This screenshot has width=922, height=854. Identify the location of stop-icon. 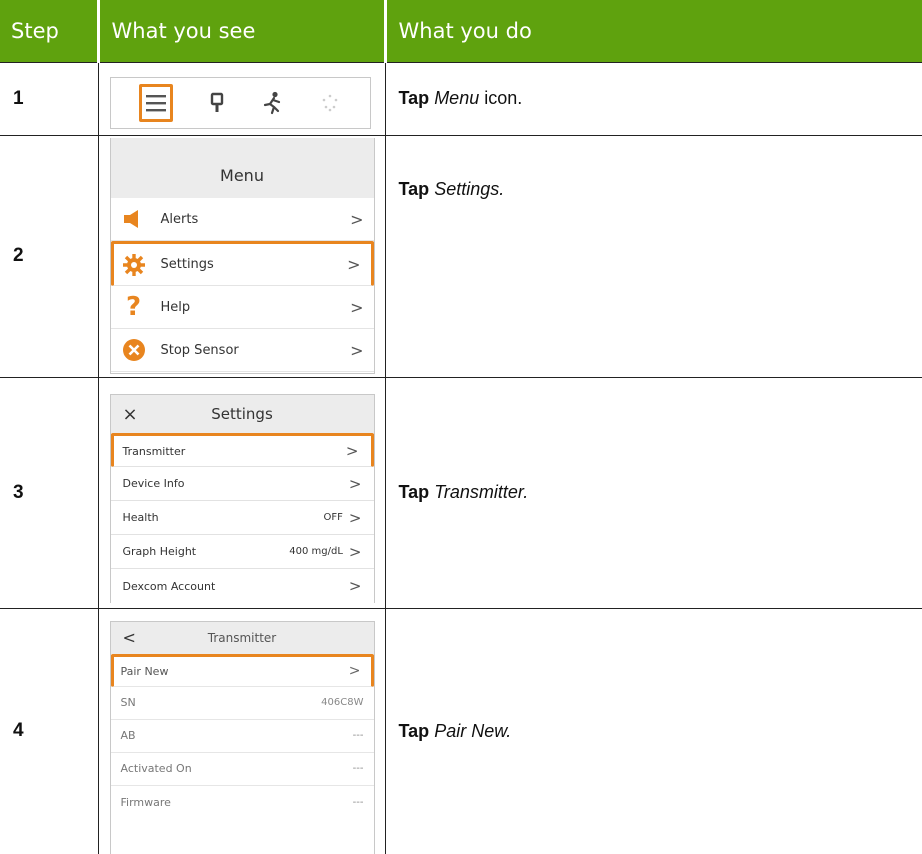
(134, 350).